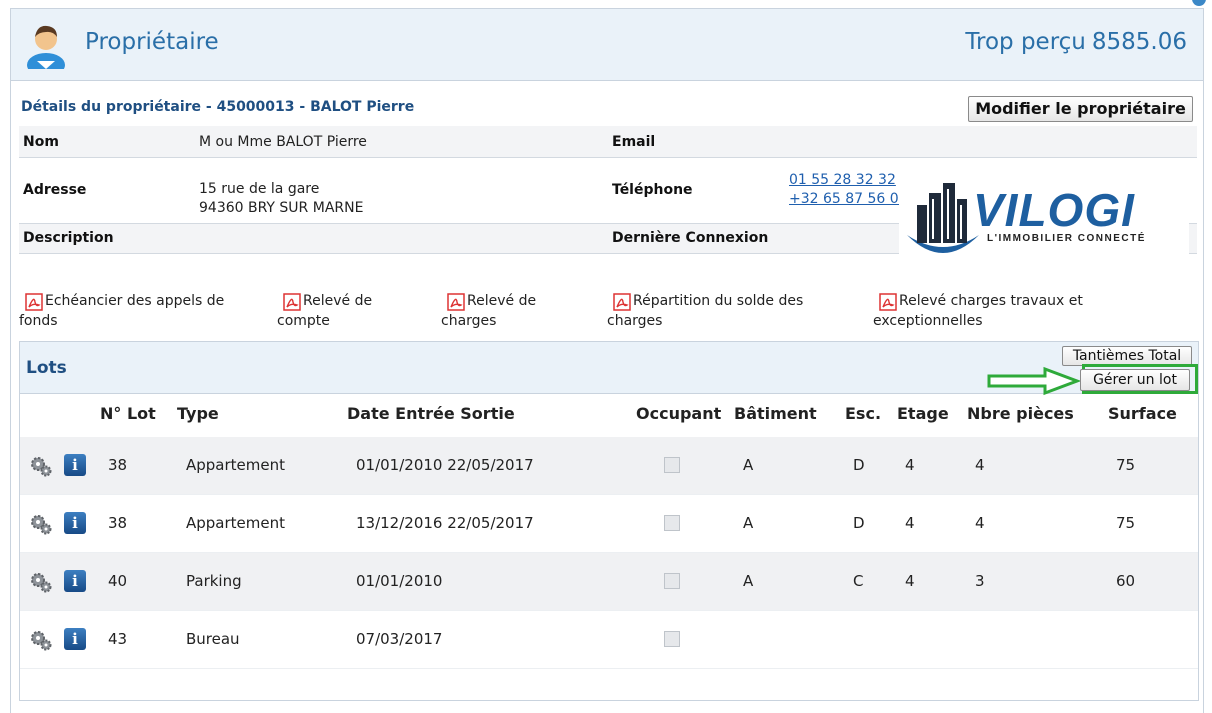  Describe the element at coordinates (214, 581) in the screenshot. I see `cell-type: Parking` at that location.